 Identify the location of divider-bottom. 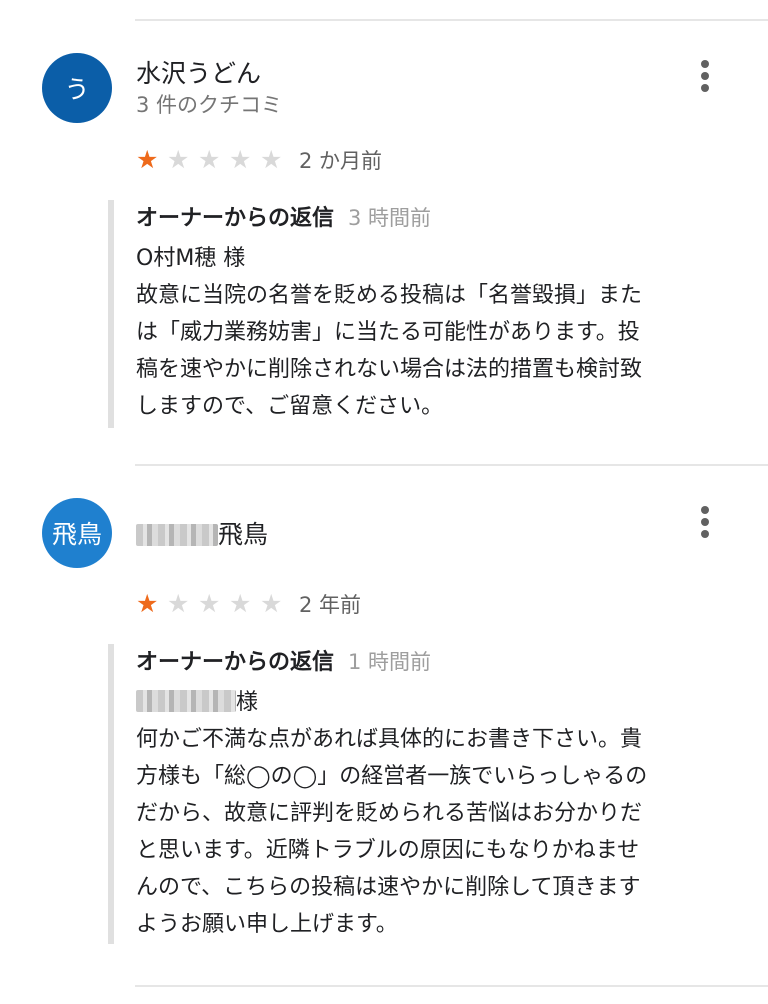
(451, 986).